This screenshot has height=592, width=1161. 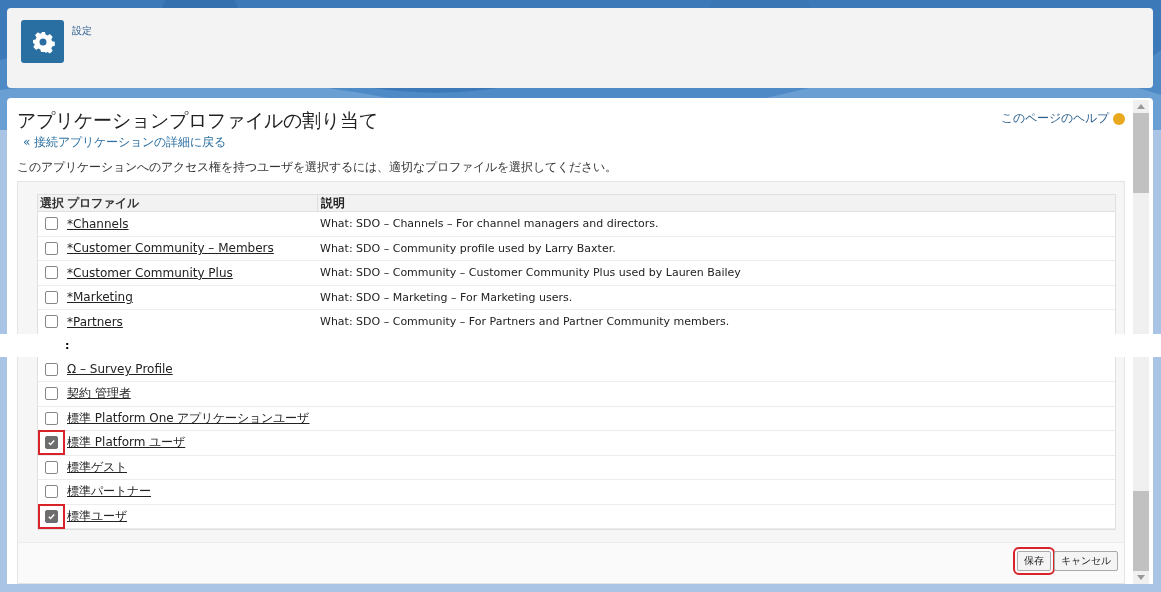 What do you see at coordinates (716, 203) in the screenshot?
I see `column-header: 説明` at bounding box center [716, 203].